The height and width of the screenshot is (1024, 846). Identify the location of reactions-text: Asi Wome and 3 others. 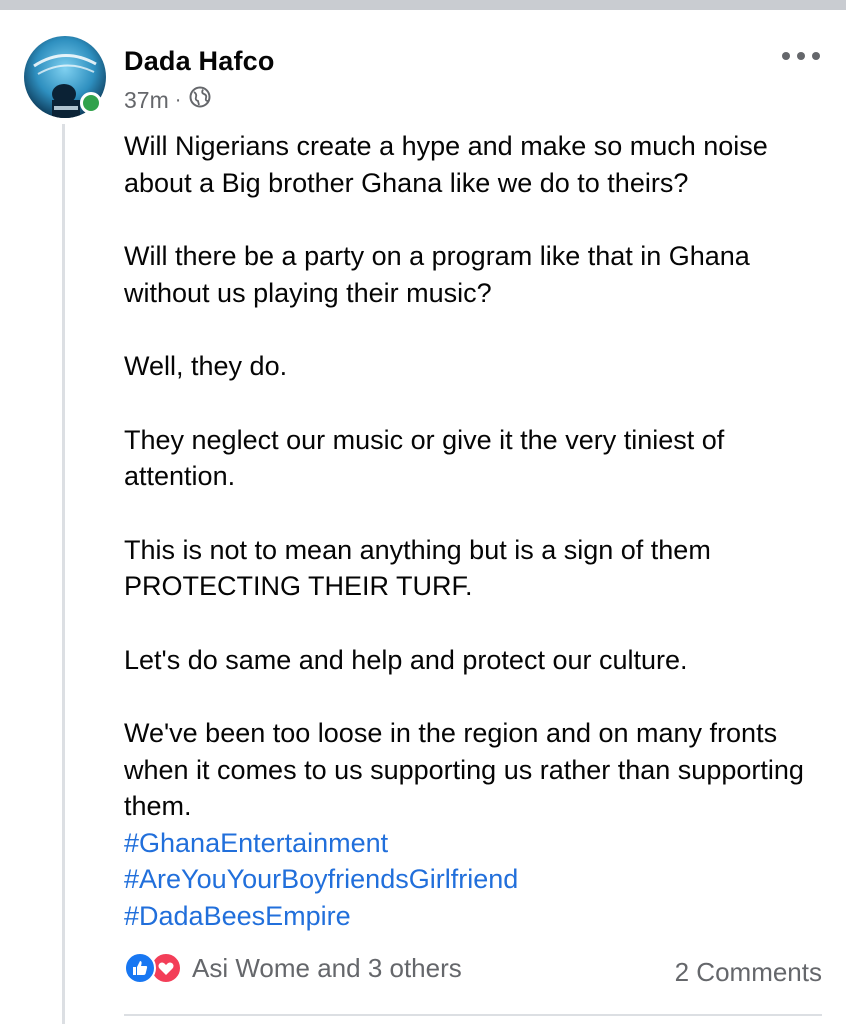
(327, 968).